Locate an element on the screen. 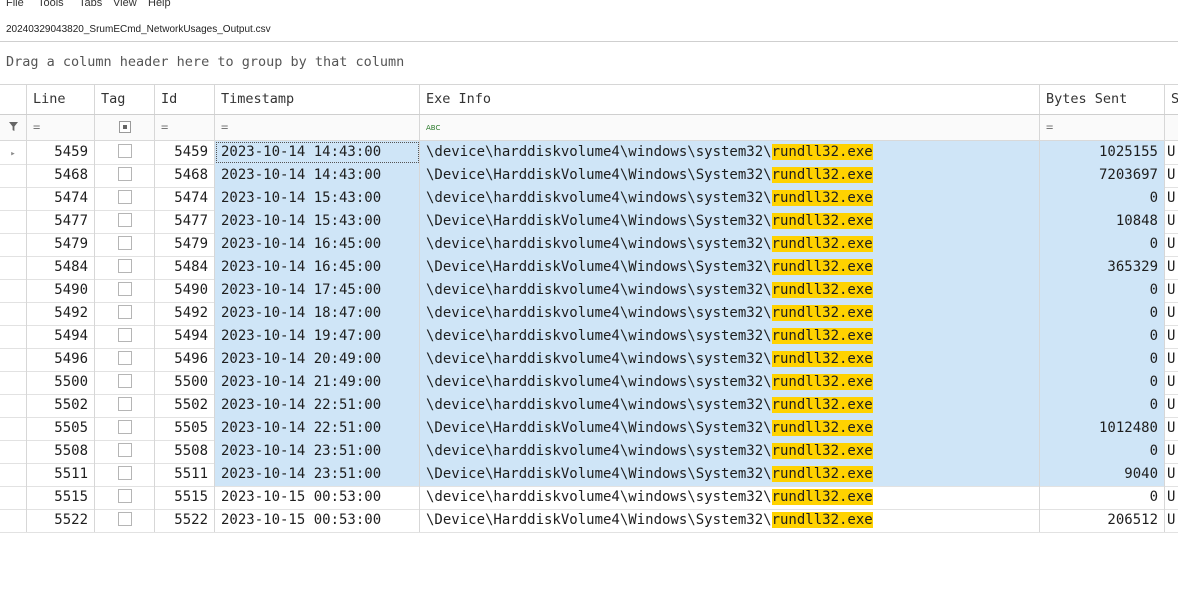 The height and width of the screenshot is (595, 1178). bytes-sent-filter-cell: = is located at coordinates (1102, 127).